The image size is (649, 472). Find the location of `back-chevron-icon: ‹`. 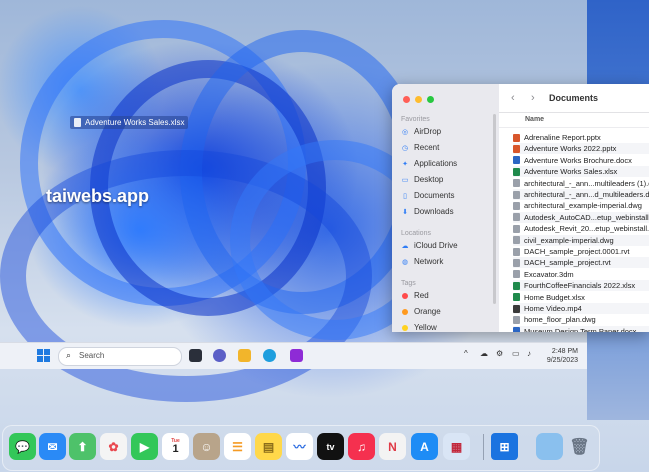

back-chevron-icon: ‹ is located at coordinates (513, 98).